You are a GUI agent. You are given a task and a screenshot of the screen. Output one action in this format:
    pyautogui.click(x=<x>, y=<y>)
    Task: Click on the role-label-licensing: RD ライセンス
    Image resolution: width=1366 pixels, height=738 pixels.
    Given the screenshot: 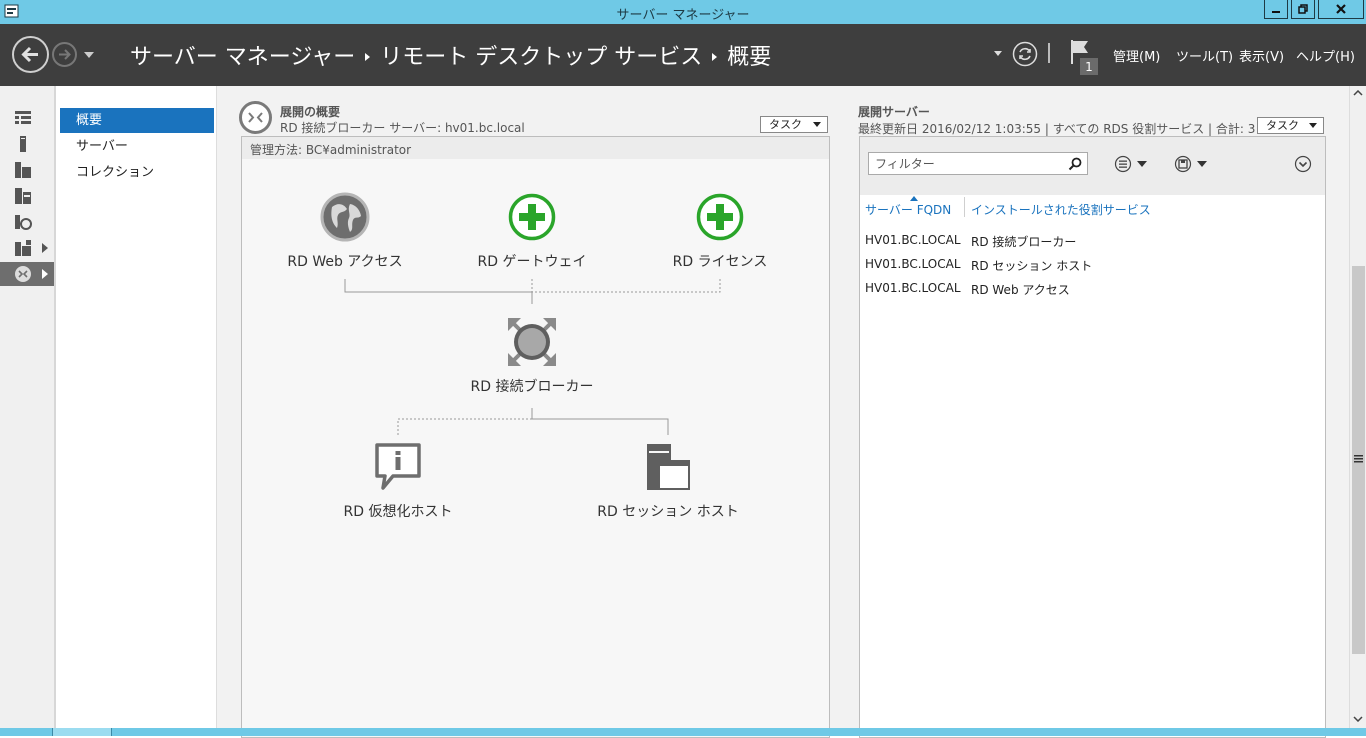 What is the action you would take?
    pyautogui.click(x=720, y=262)
    